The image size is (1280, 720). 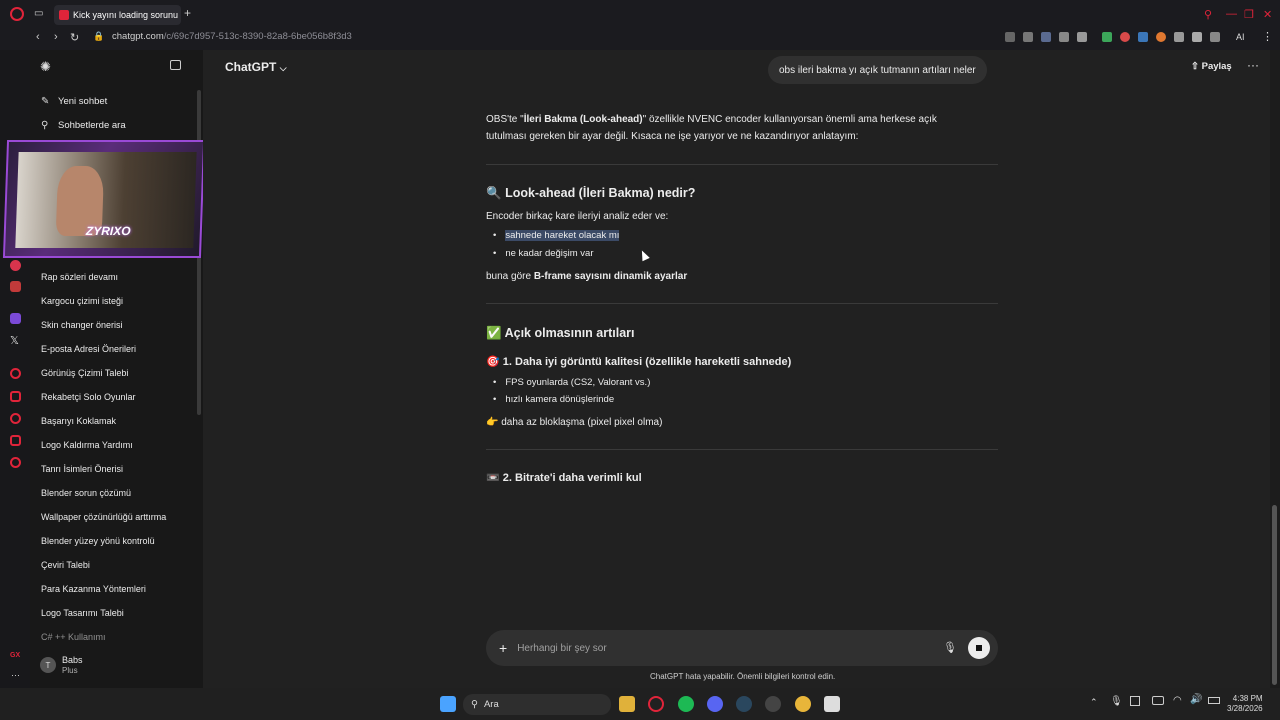 I want to click on history-item: Rap sözleri devamı, so click(x=79, y=277).